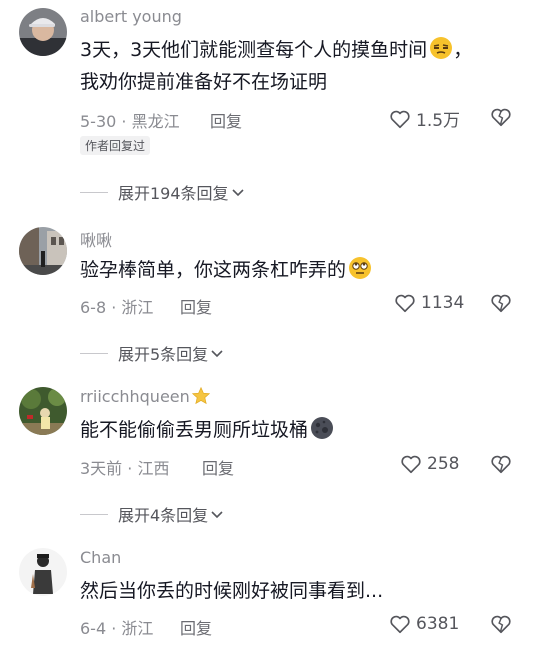 Image resolution: width=536 pixels, height=648 pixels. I want to click on like-count: 1.5万, so click(438, 121).